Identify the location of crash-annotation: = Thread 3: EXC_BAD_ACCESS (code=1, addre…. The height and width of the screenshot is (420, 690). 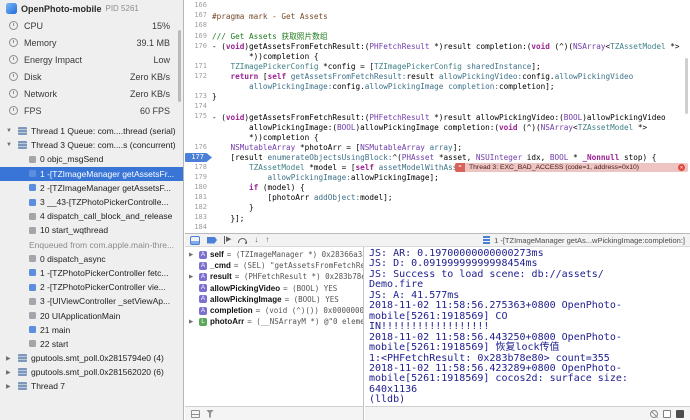
(571, 168).